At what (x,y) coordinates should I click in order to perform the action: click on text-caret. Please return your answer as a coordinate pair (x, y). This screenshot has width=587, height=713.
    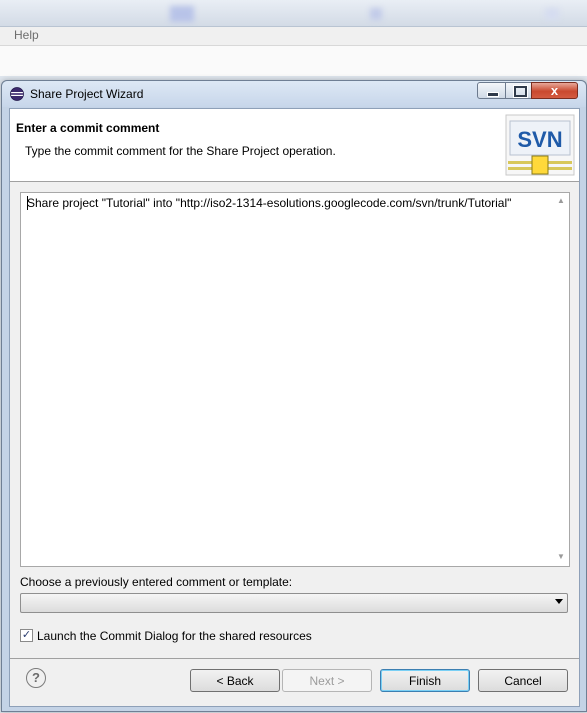
    Looking at the image, I should click on (27, 203).